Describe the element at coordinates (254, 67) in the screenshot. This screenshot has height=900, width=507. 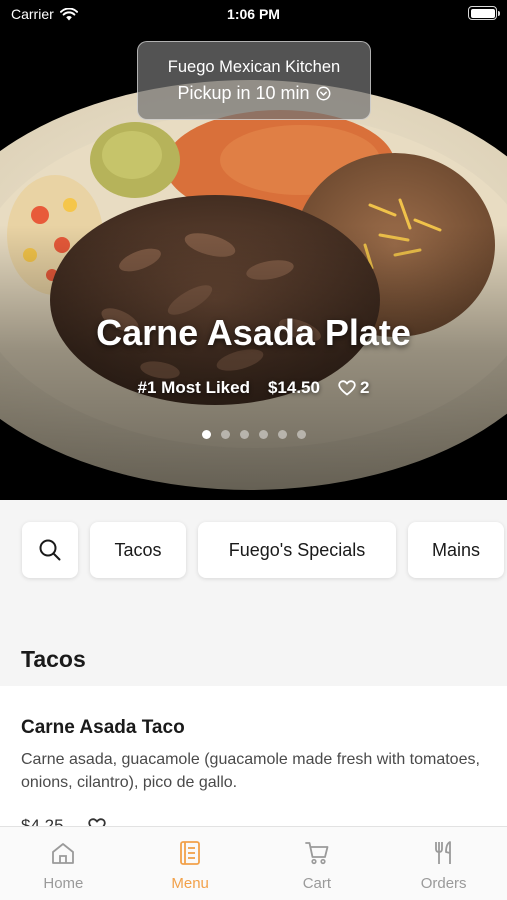
I see `restaurant-name: Fuego Mexican Kitchen` at that location.